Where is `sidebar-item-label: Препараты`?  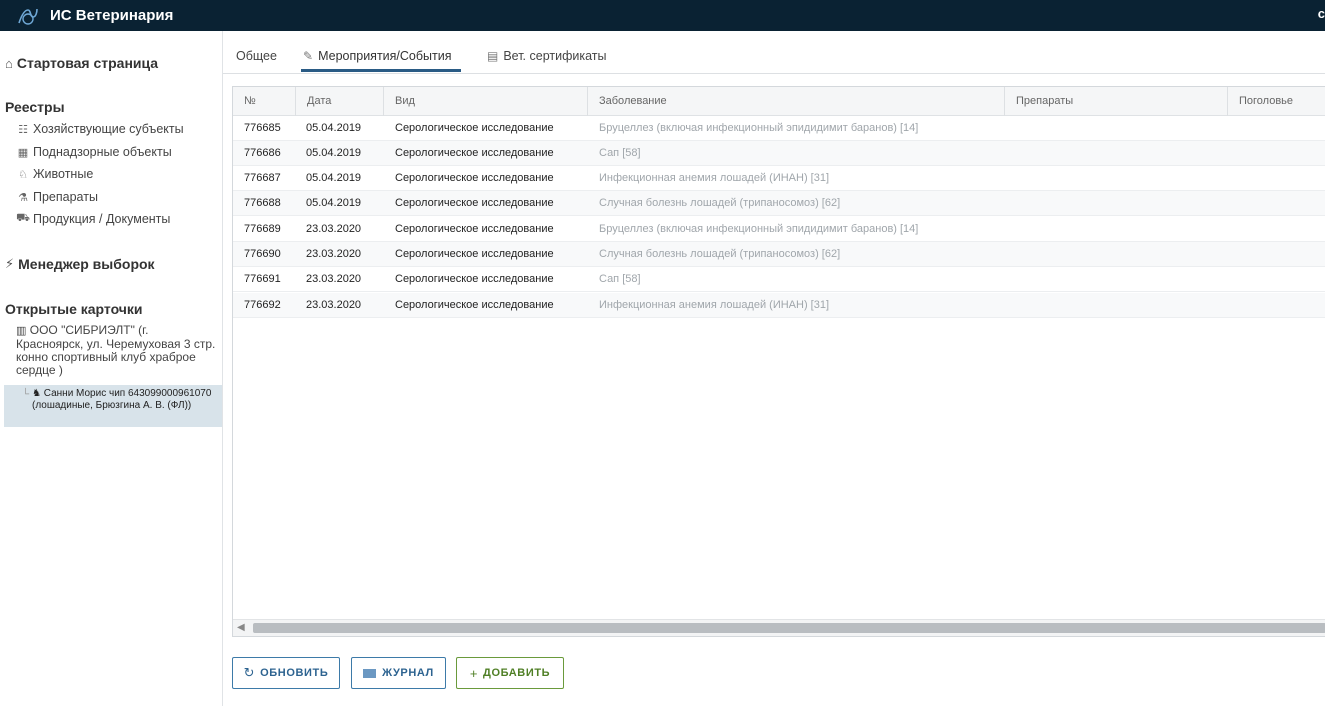 sidebar-item-label: Препараты is located at coordinates (65, 197).